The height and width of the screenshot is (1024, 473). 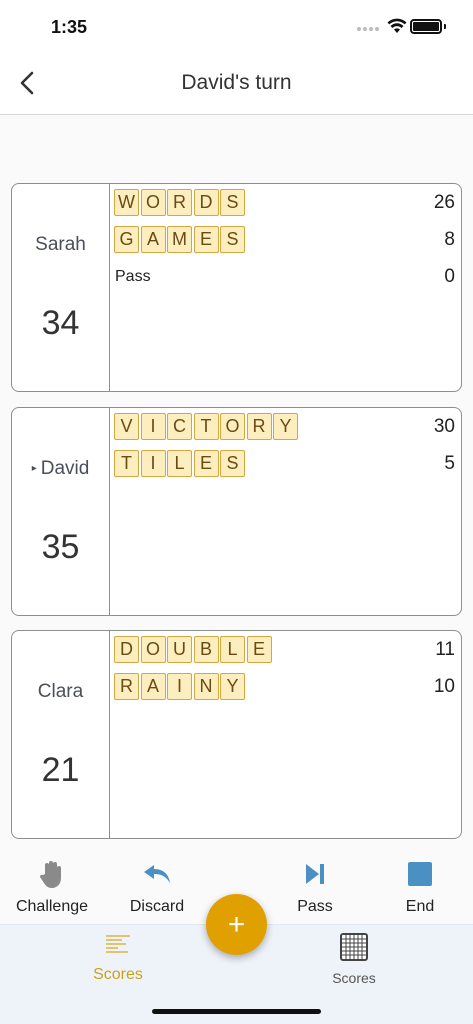 I want to click on battery-icon, so click(x=426, y=26).